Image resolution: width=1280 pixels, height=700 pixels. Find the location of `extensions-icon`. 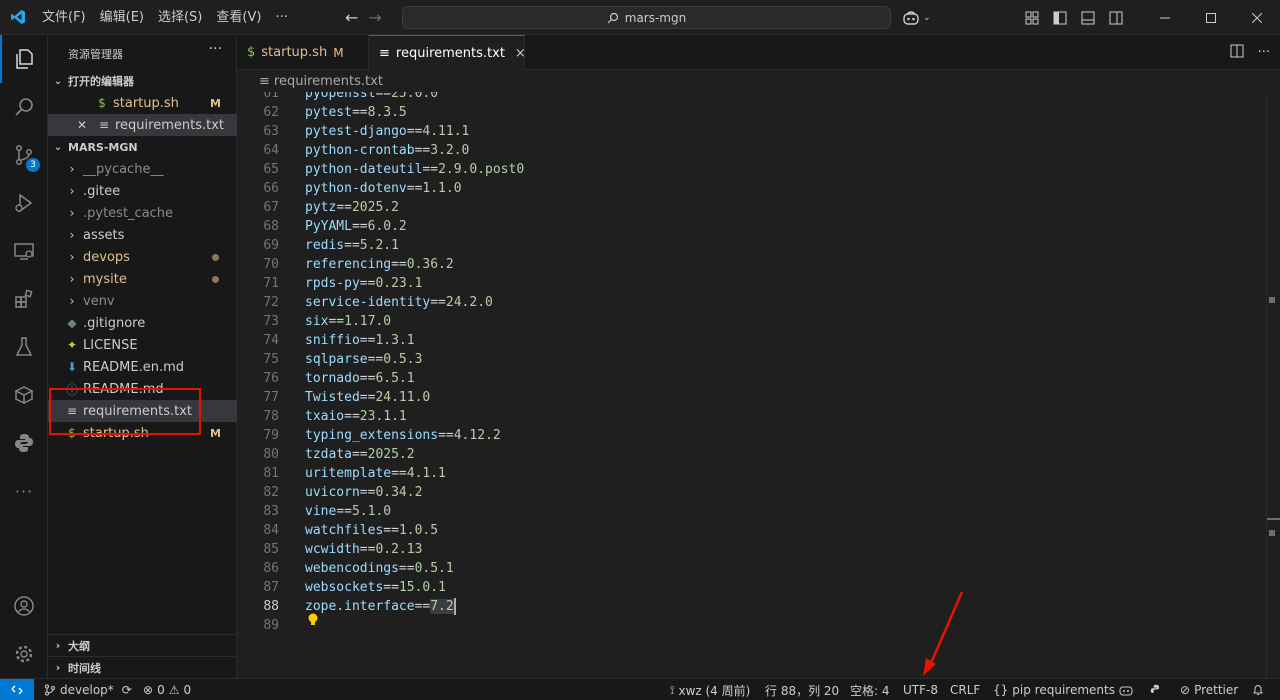

extensions-icon is located at coordinates (24, 299).